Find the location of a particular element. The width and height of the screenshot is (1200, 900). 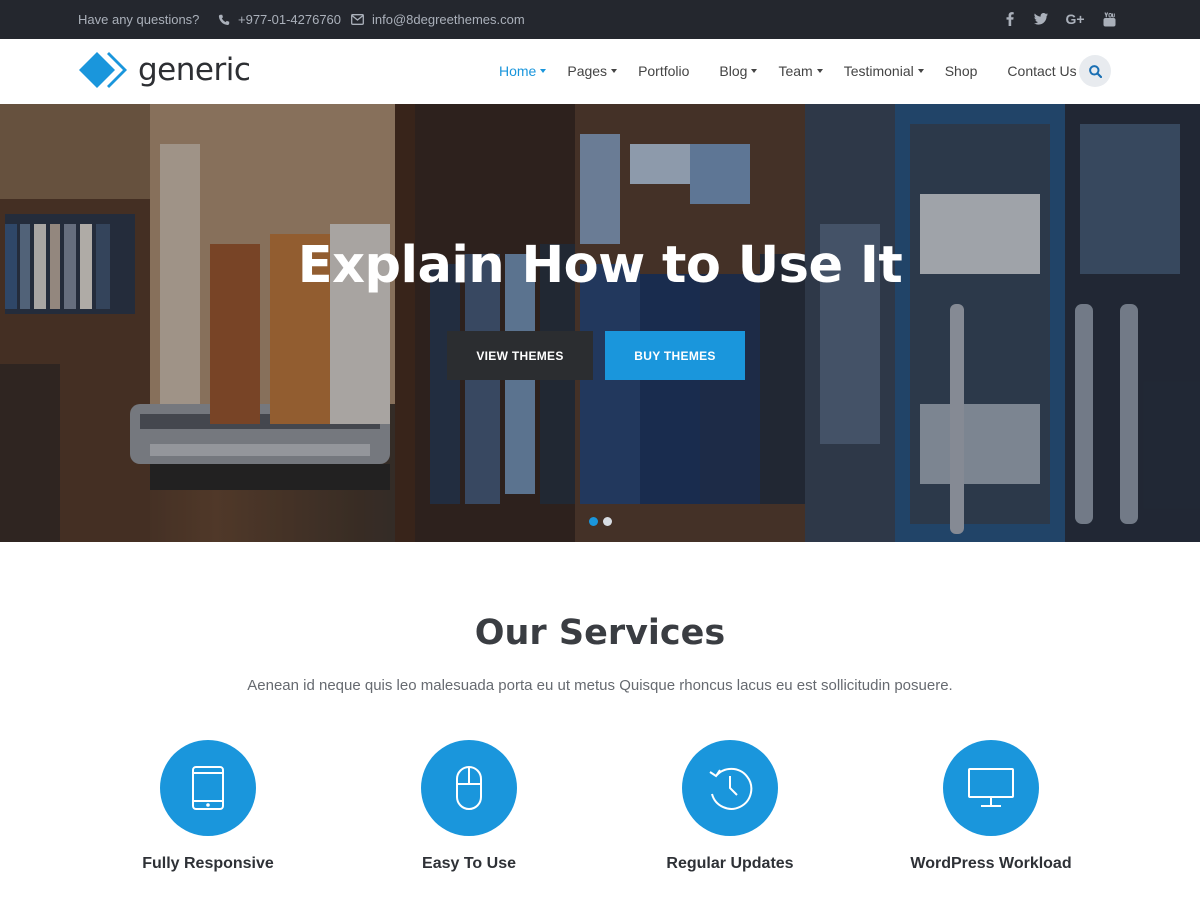

envelope-icon is located at coordinates (357, 19).